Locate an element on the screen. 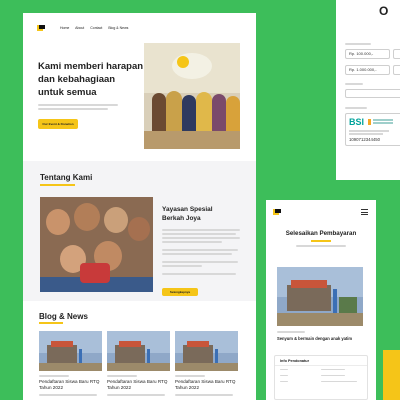 Image resolution: width=400 pixels, height=400 pixels. about-children-photo is located at coordinates (96, 244).